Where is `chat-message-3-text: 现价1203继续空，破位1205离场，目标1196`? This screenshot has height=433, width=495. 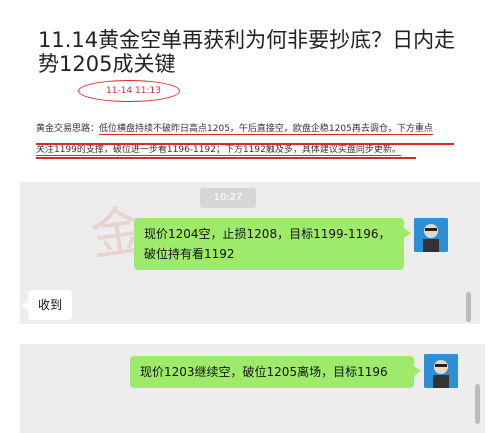
chat-message-3-text: 现价1203继续空，破位1205离场，目标1196 is located at coordinates (264, 372).